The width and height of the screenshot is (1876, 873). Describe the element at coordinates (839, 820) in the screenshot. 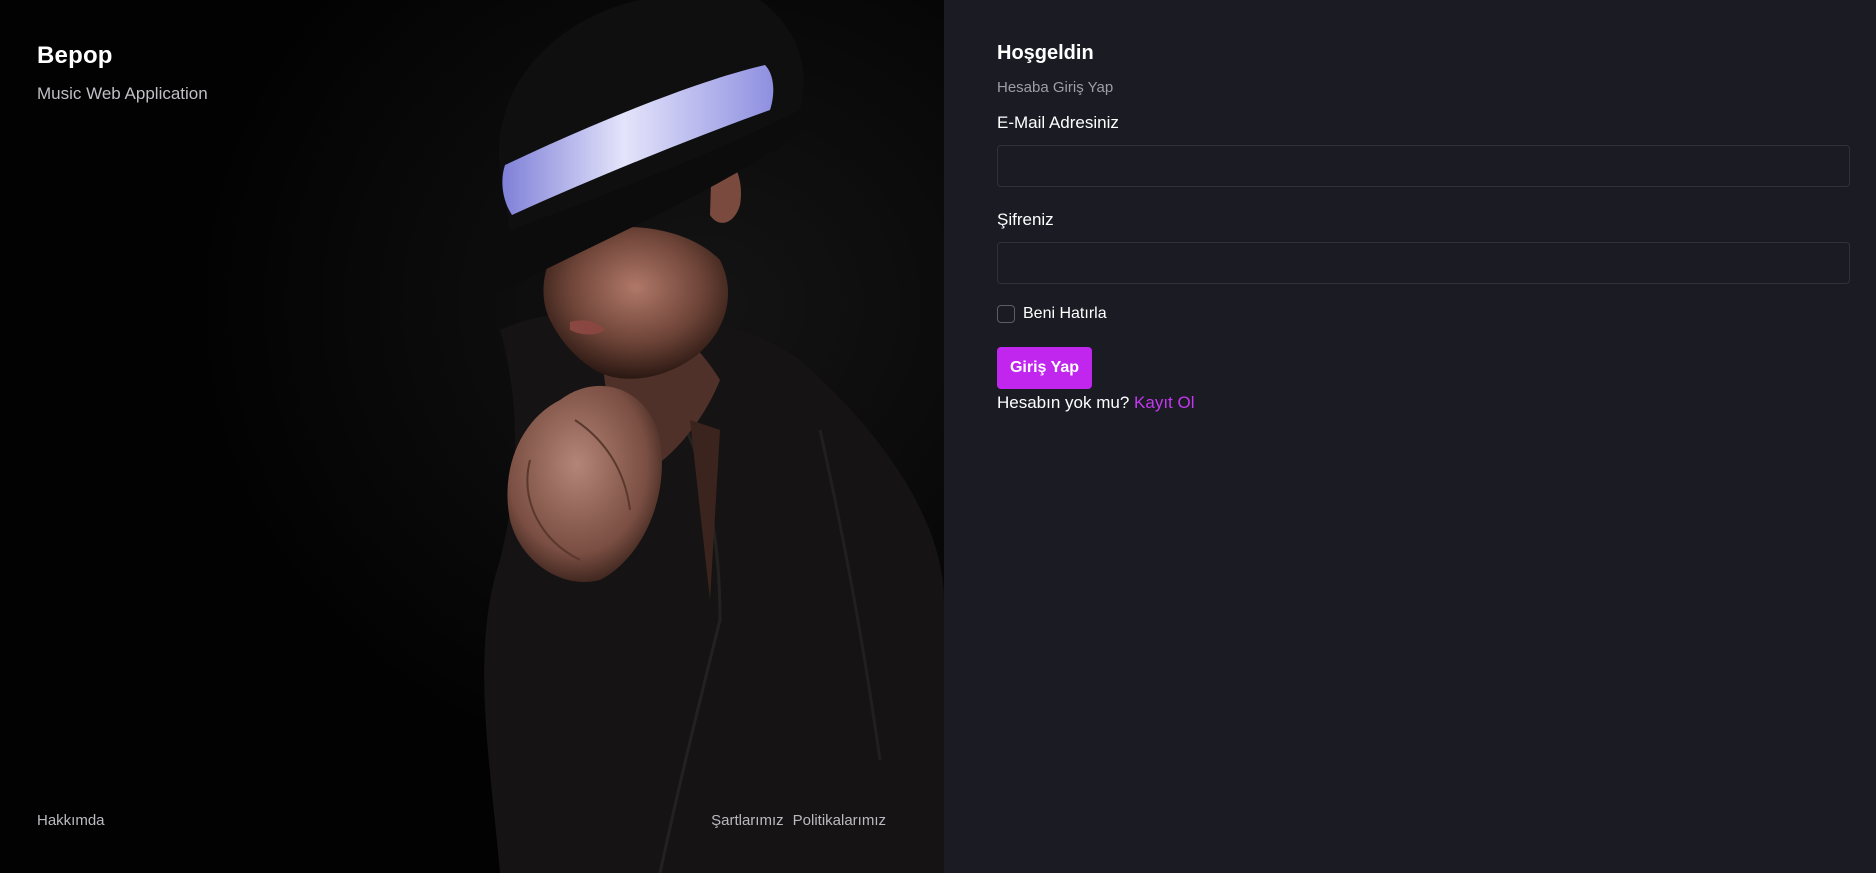

I see `policies-link: Politikalarımız` at that location.